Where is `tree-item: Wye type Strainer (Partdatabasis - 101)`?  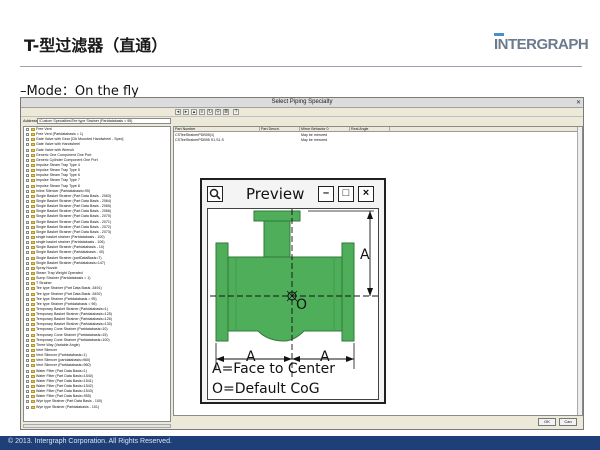 tree-item: Wye type Strainer (Partdatabasis - 101) is located at coordinates (97, 407).